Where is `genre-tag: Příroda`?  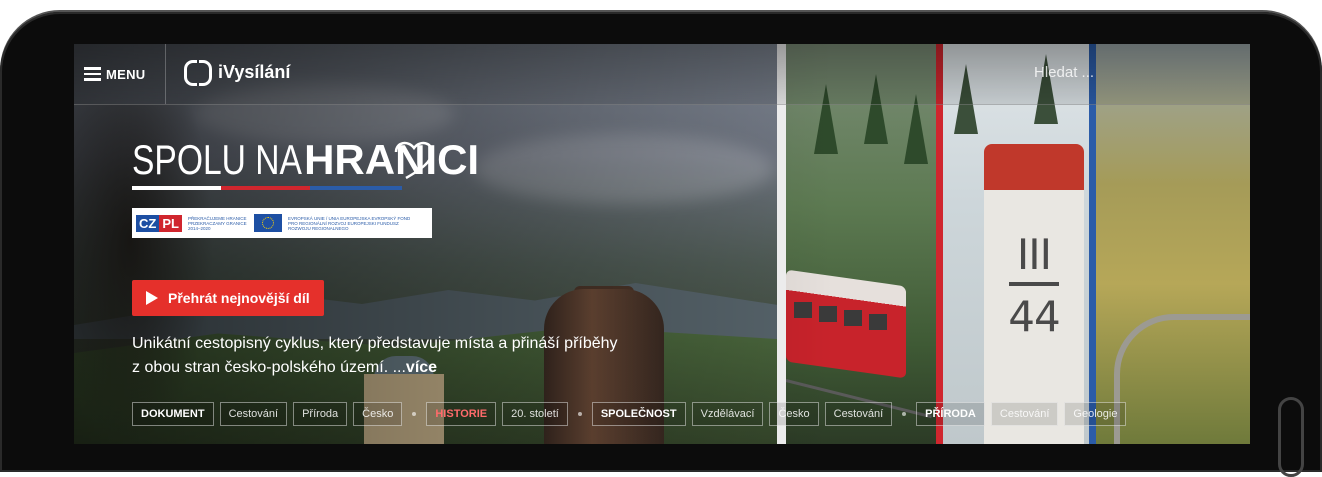
genre-tag: Příroda is located at coordinates (320, 414).